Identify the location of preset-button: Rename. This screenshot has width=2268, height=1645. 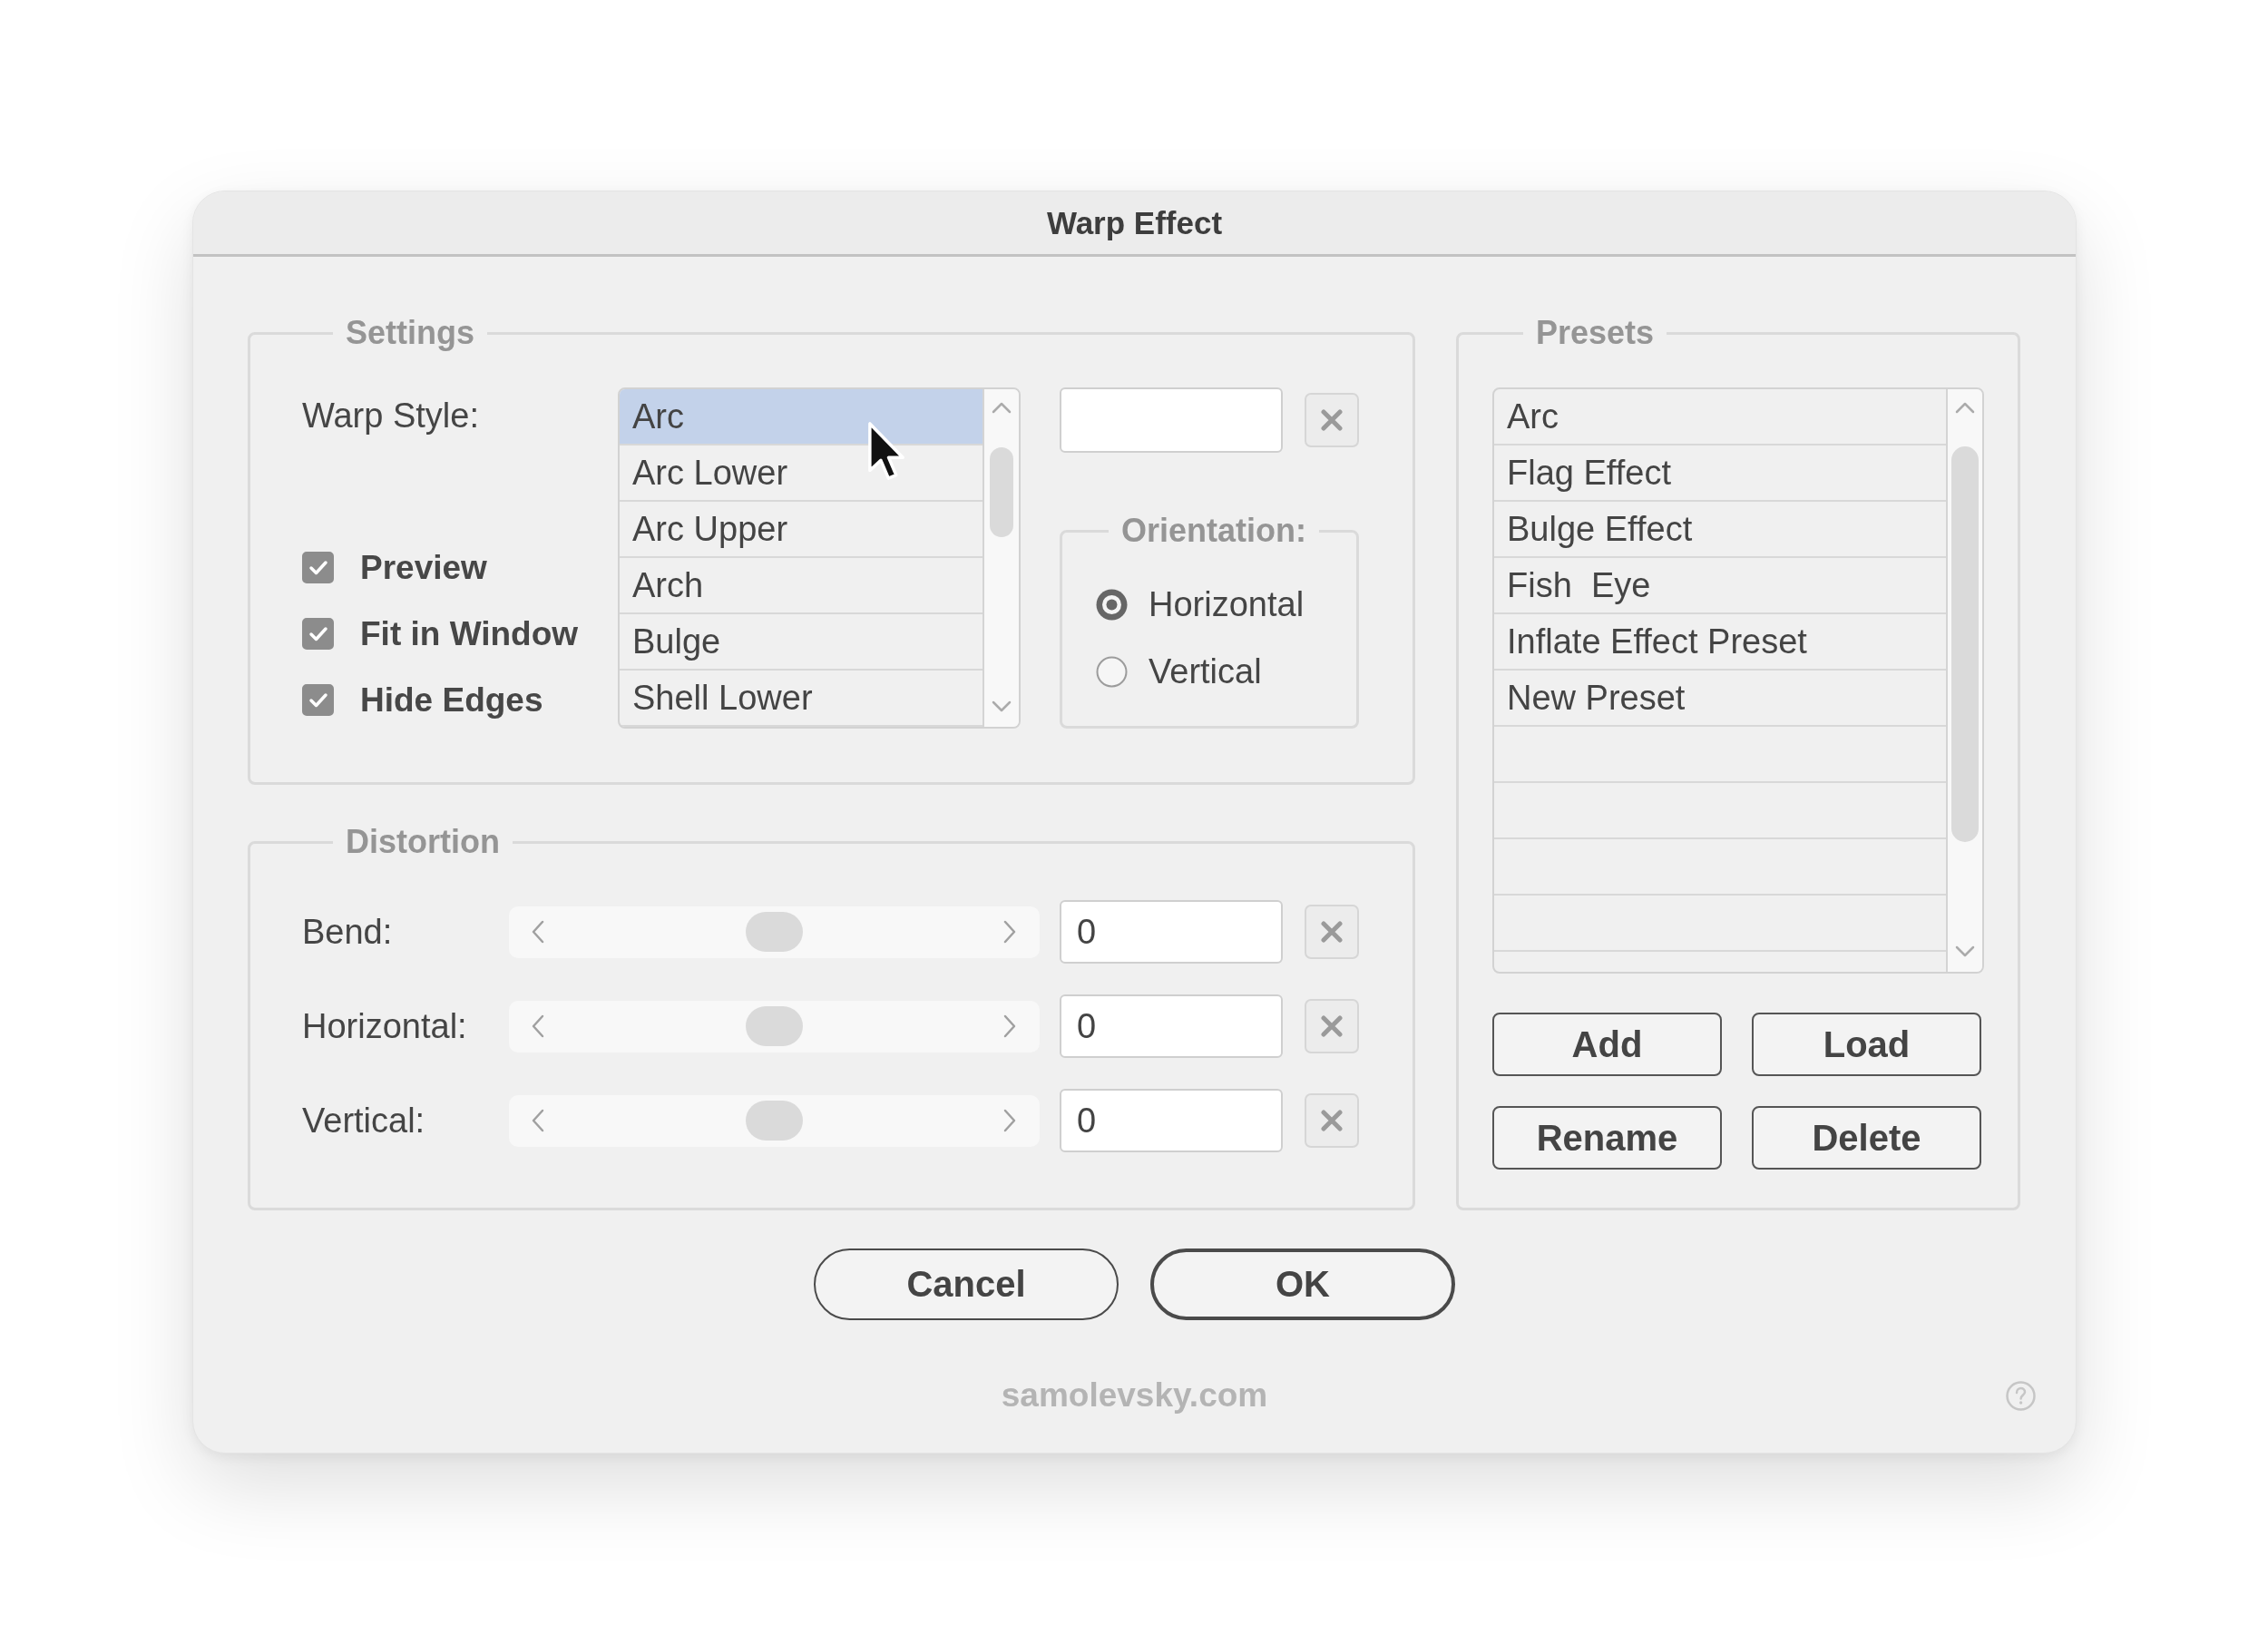
(1607, 1138).